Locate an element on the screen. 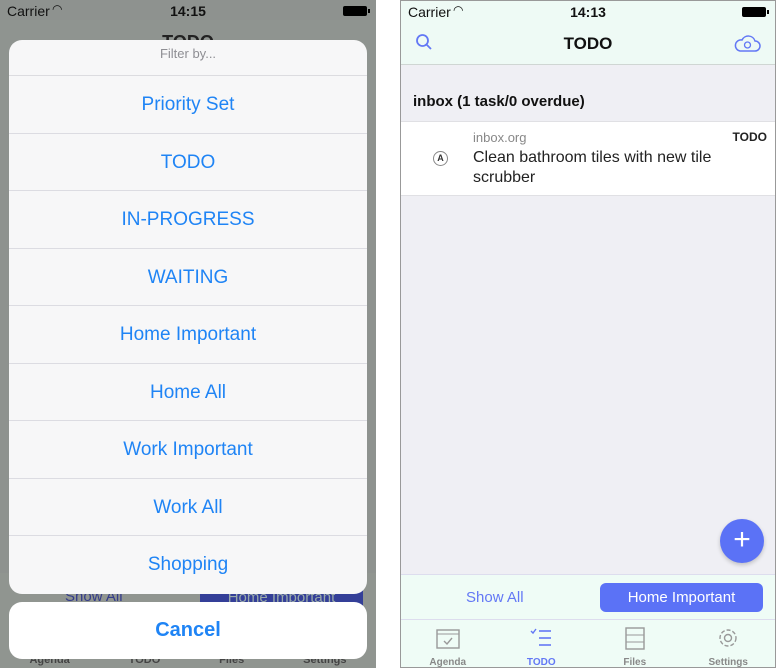 This screenshot has height=668, width=776. filter-option: Work All is located at coordinates (188, 507).